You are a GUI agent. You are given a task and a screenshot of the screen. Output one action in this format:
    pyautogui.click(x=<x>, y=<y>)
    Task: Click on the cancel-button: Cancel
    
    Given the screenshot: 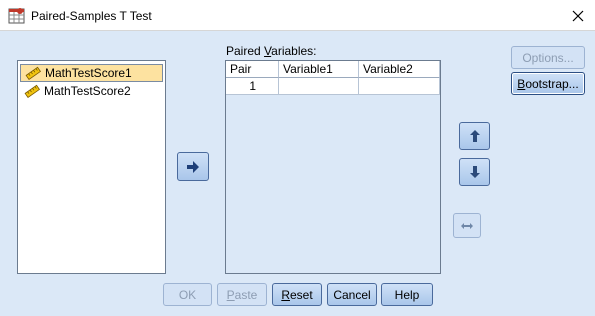 What is the action you would take?
    pyautogui.click(x=352, y=294)
    